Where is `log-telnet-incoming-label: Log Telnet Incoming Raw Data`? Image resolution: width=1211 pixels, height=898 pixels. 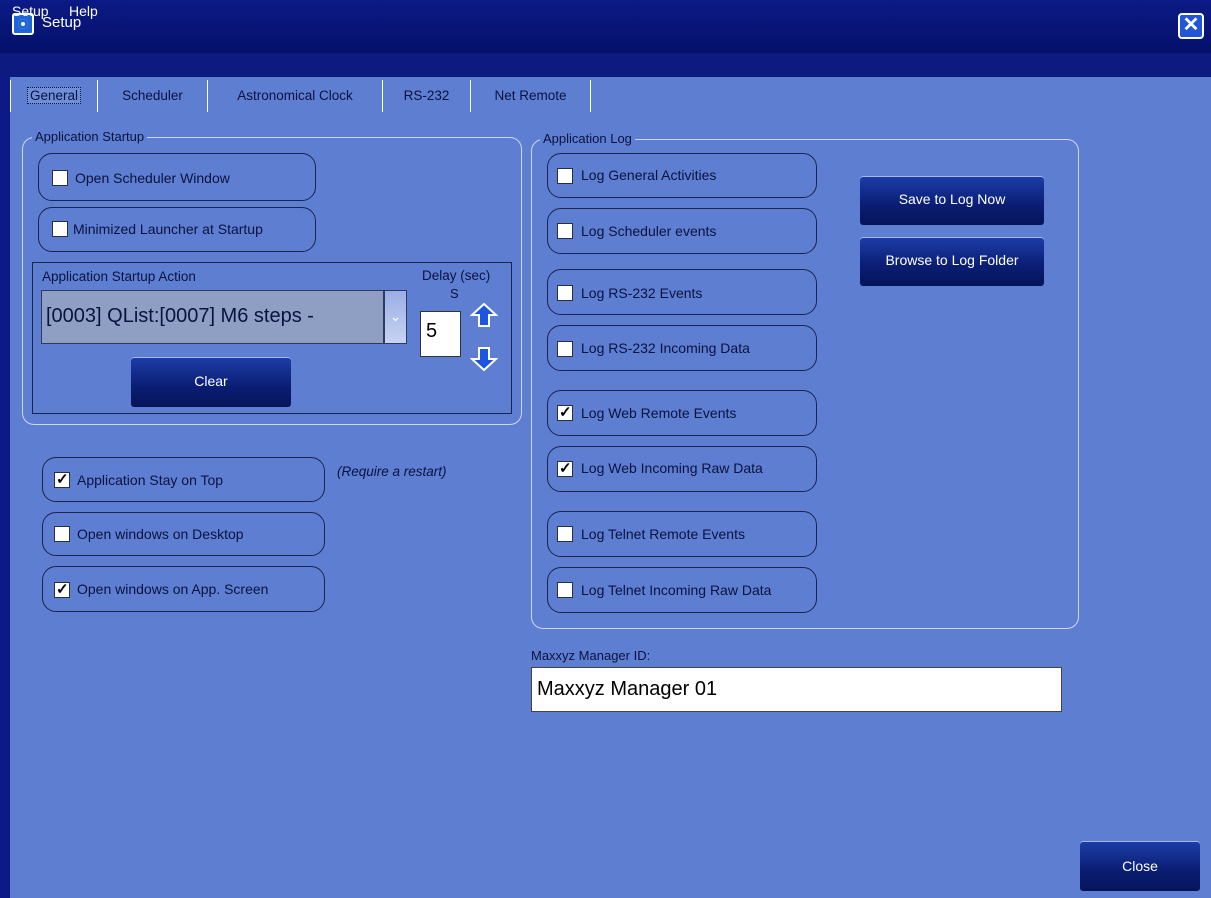 log-telnet-incoming-label: Log Telnet Incoming Raw Data is located at coordinates (676, 590).